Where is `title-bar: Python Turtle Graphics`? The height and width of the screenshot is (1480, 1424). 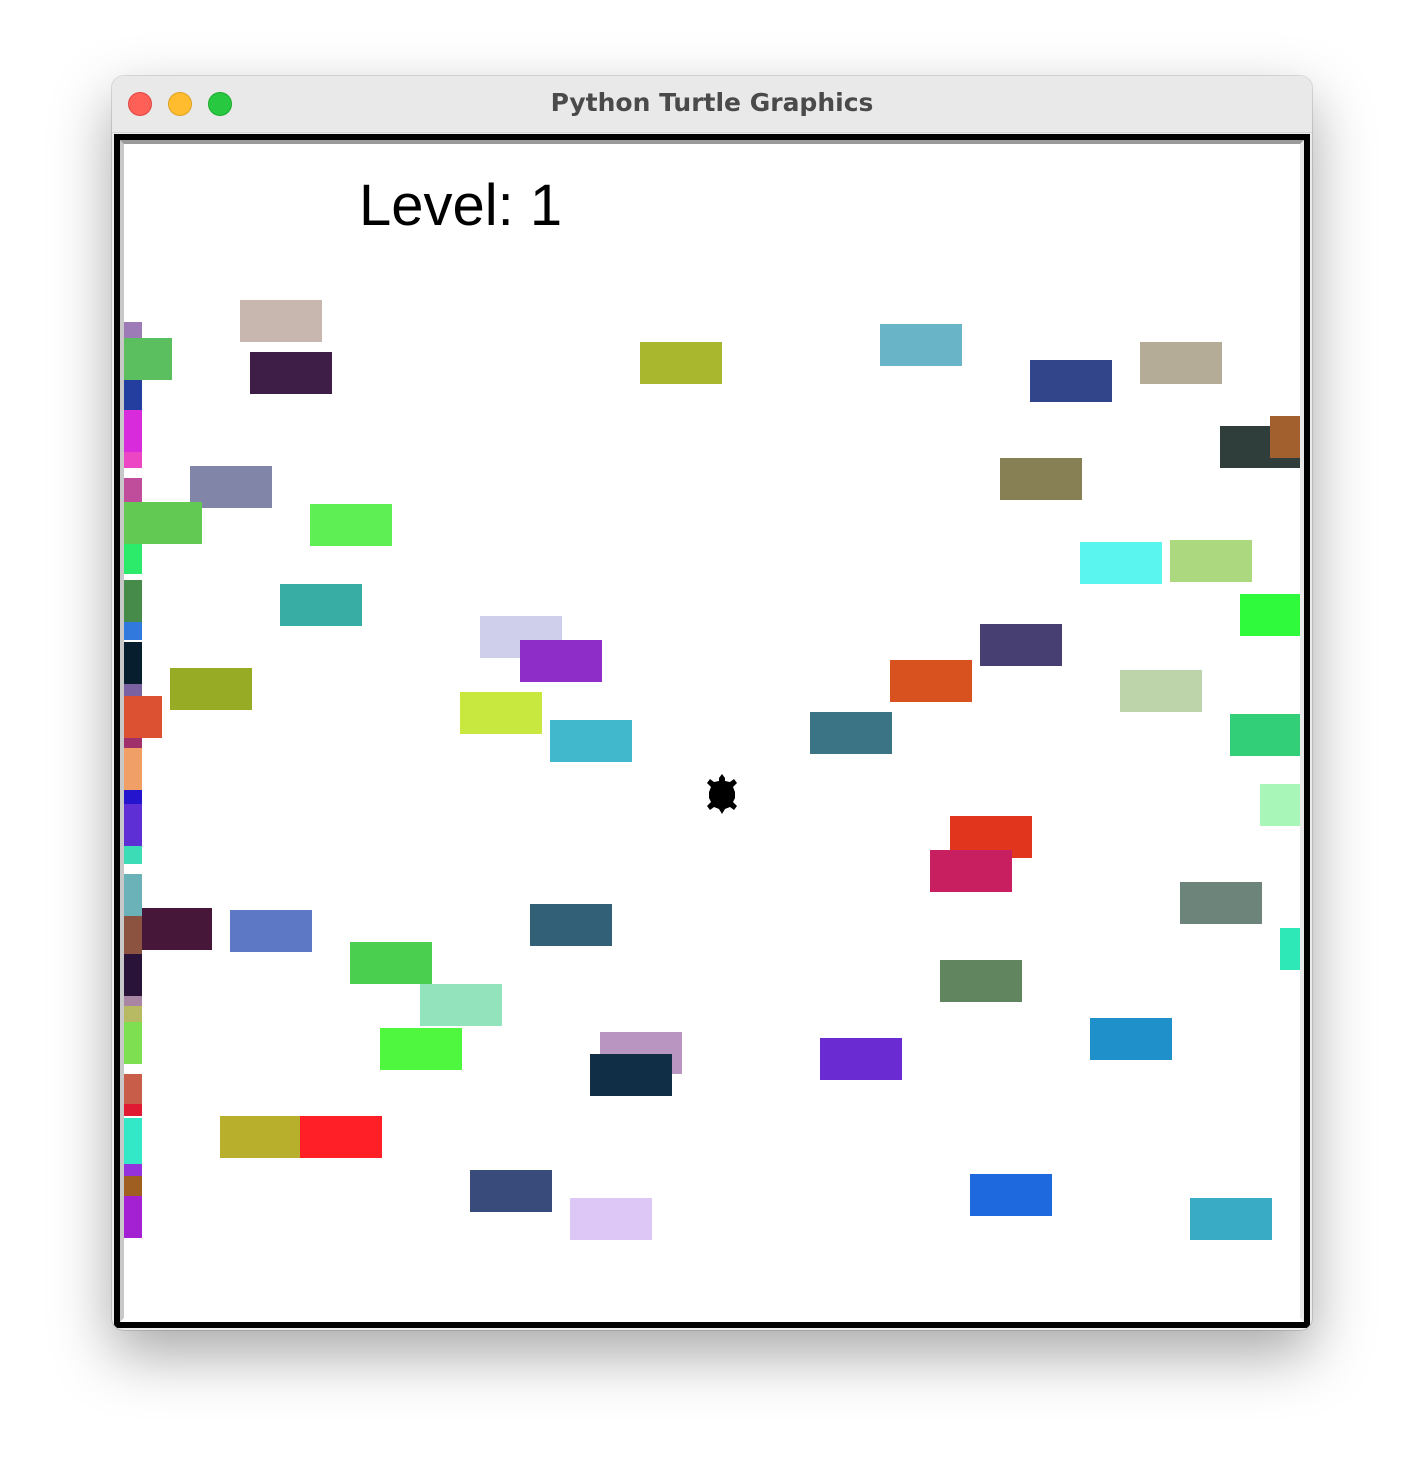
title-bar: Python Turtle Graphics is located at coordinates (712, 104).